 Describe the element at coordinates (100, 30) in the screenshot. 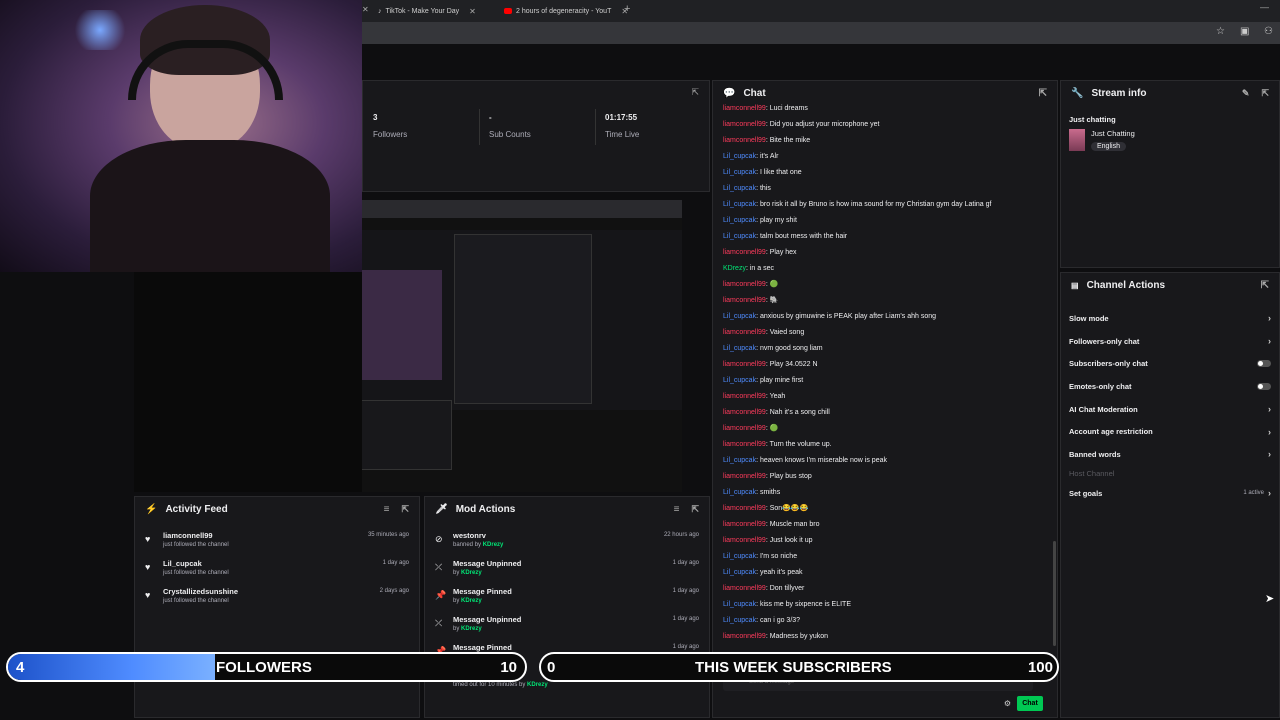

I see `webcam-backlight` at that location.